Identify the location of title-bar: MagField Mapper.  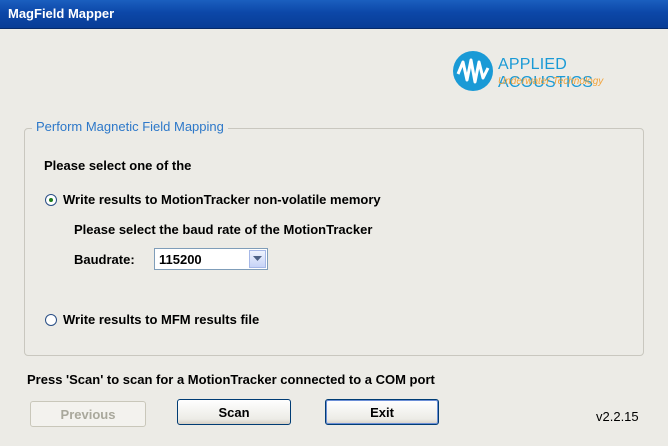
(334, 14).